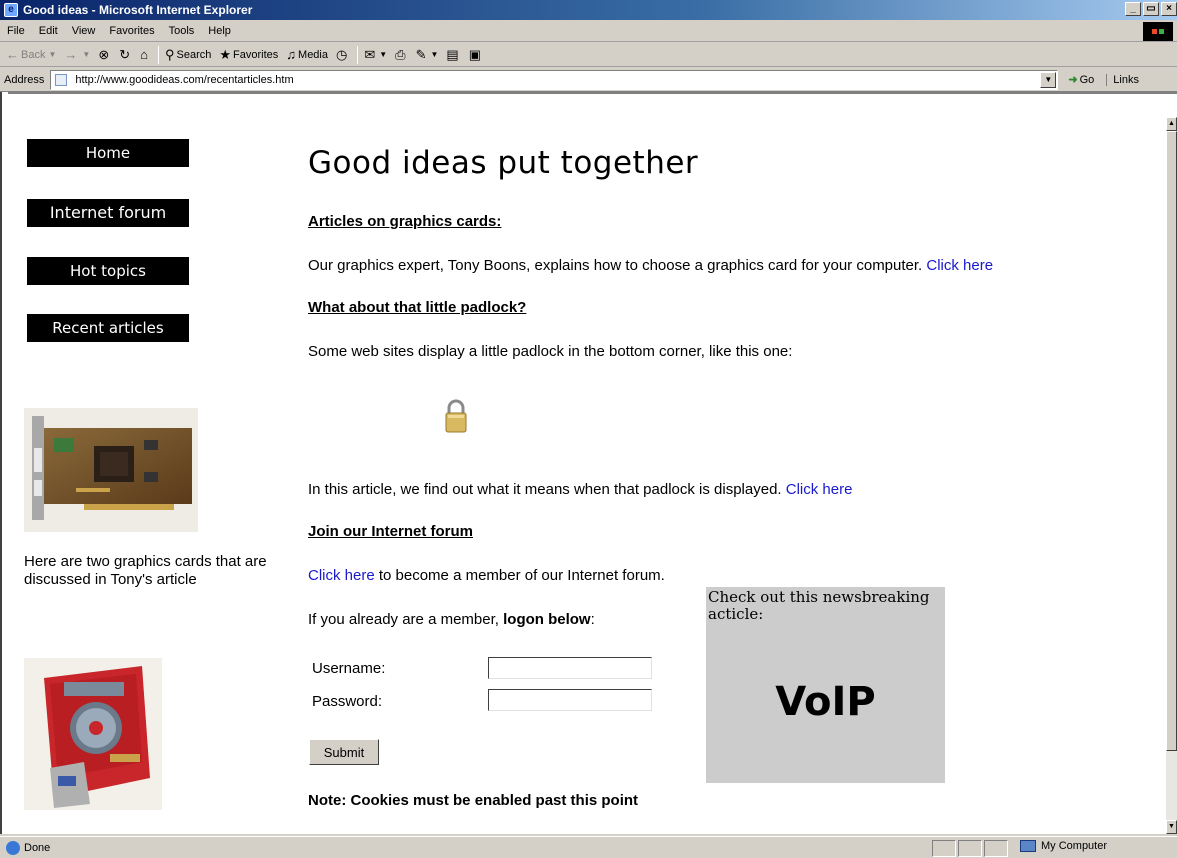 The height and width of the screenshot is (858, 1177). What do you see at coordinates (131, 31) in the screenshot?
I see `menu-favorites: Favorites` at bounding box center [131, 31].